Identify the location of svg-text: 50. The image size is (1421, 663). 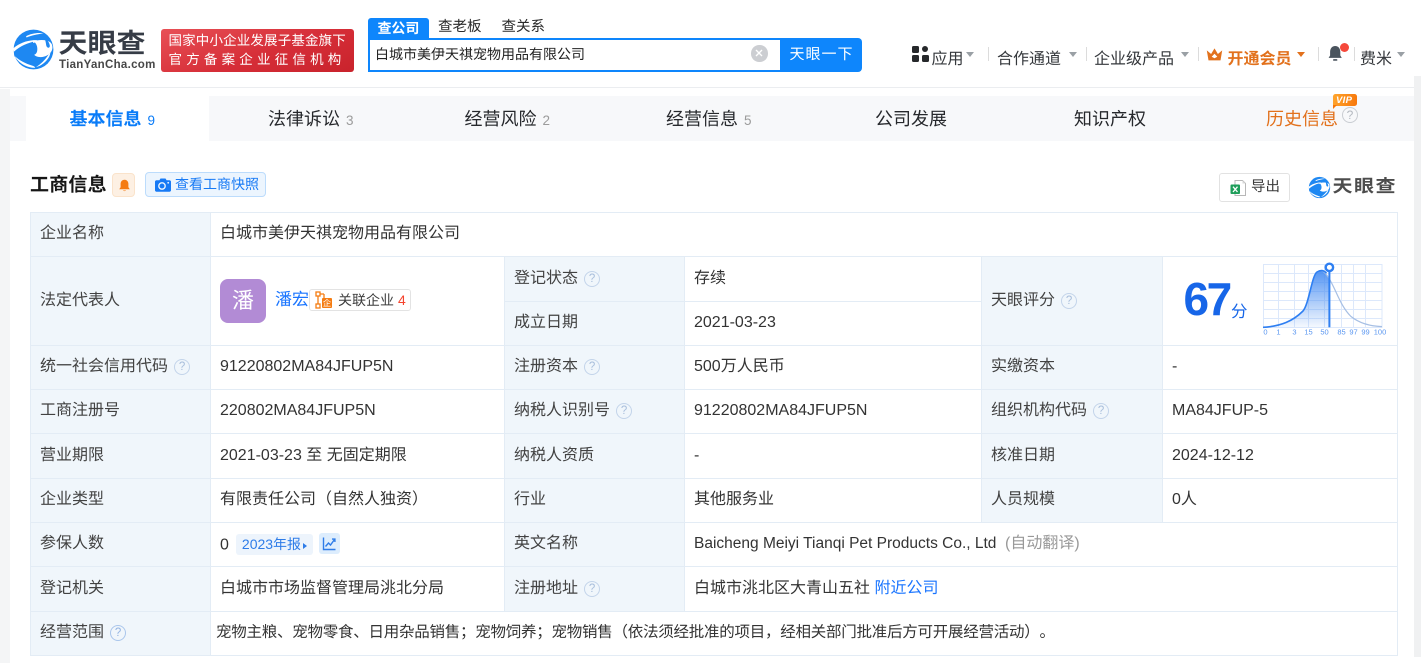
(1324, 332).